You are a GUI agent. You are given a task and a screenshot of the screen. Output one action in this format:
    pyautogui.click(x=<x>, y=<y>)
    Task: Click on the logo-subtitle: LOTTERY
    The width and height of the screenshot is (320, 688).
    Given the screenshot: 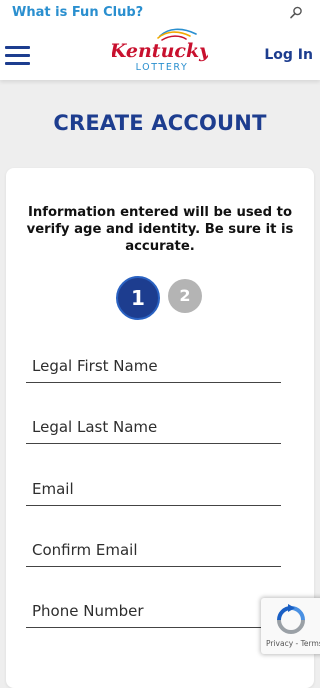 What is the action you would take?
    pyautogui.click(x=162, y=67)
    